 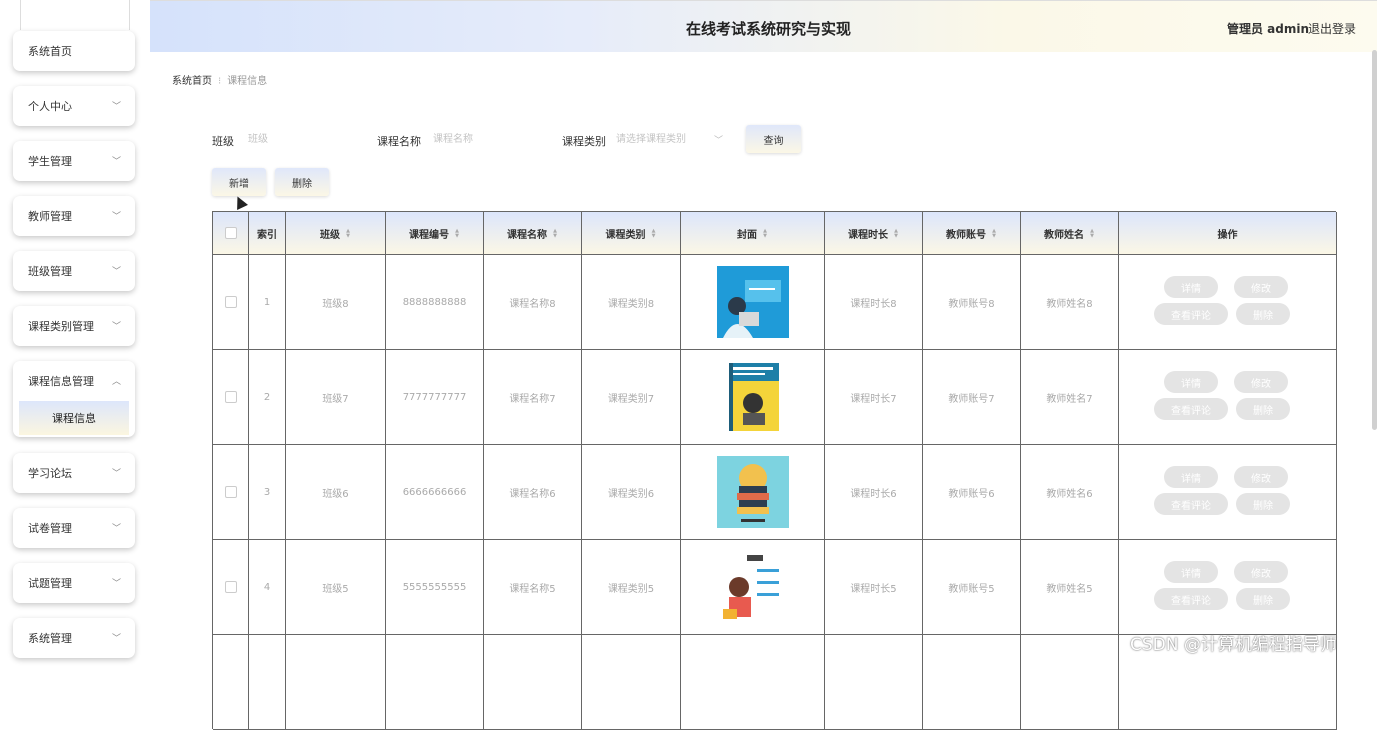 I want to click on column-header-label: 教师姓名, so click(x=1064, y=235).